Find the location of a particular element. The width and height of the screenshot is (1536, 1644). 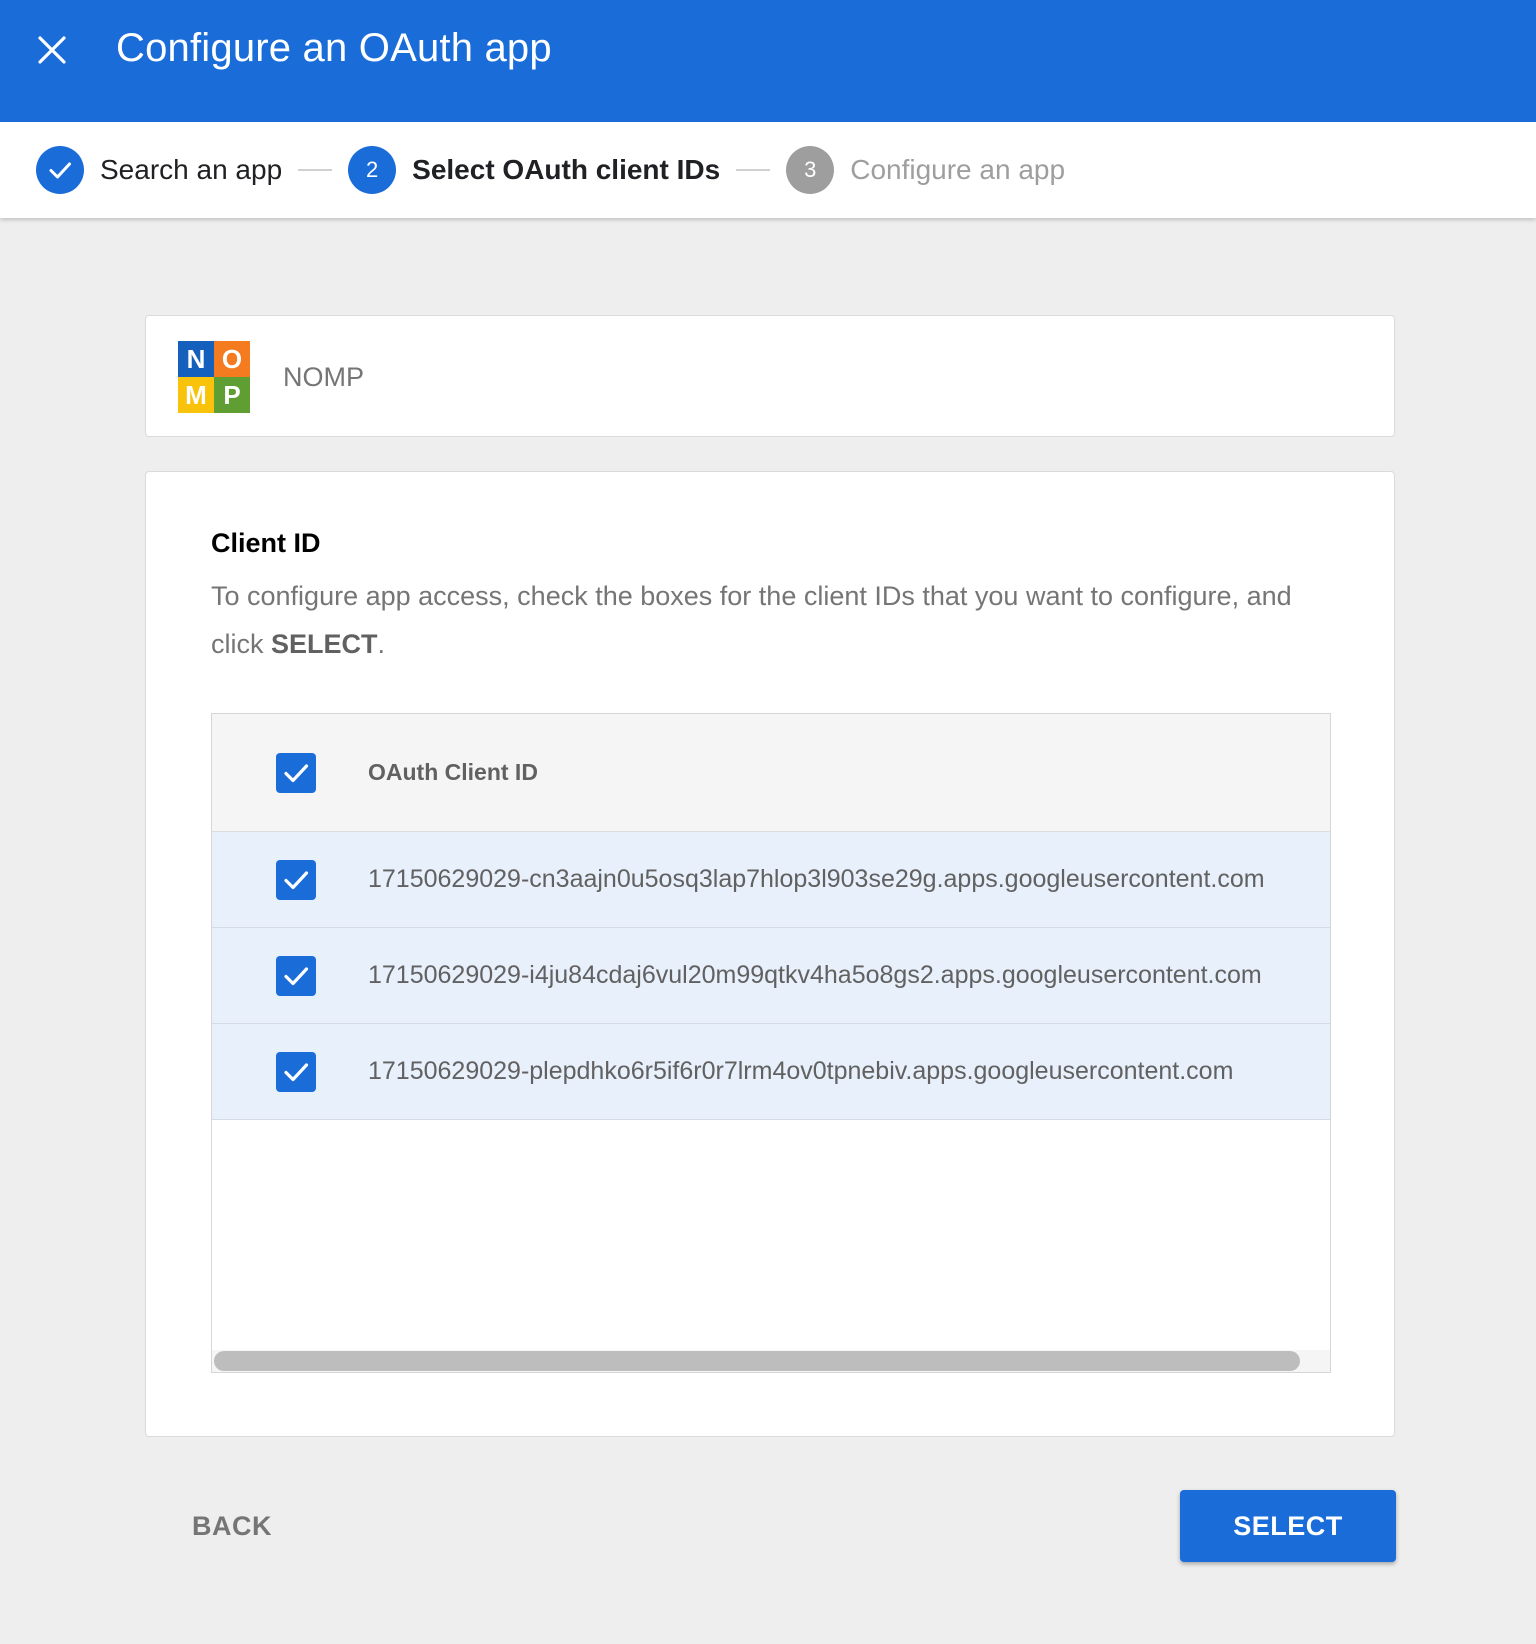

step-number: 2 is located at coordinates (372, 170).